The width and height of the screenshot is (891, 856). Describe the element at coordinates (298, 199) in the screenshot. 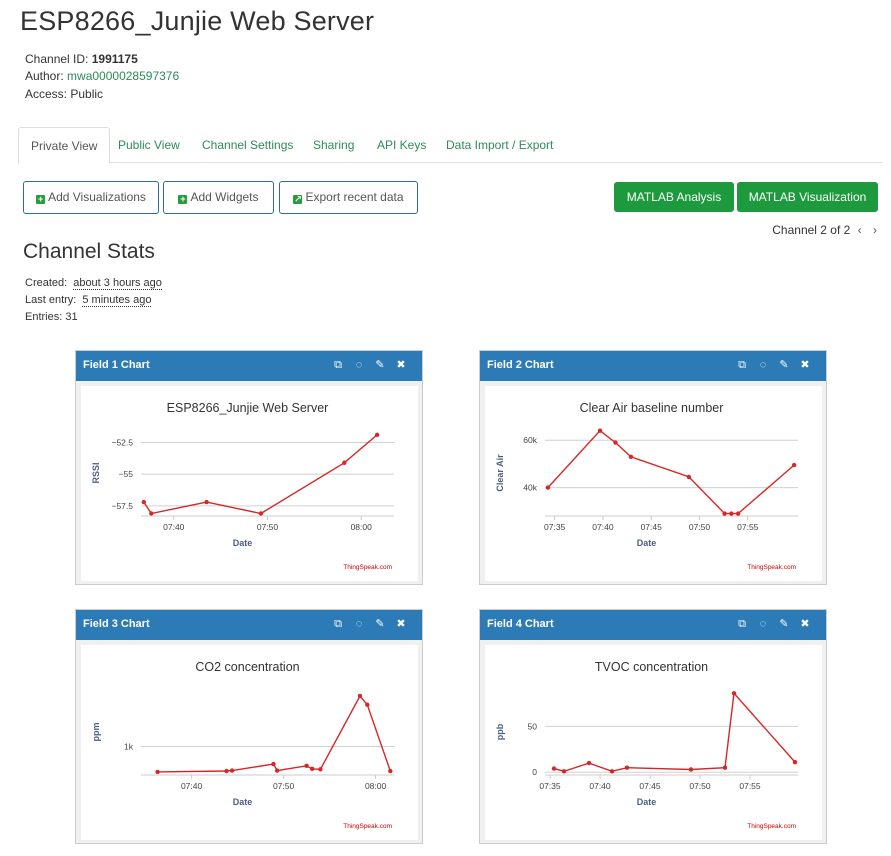

I see `export-icon: ↗` at that location.